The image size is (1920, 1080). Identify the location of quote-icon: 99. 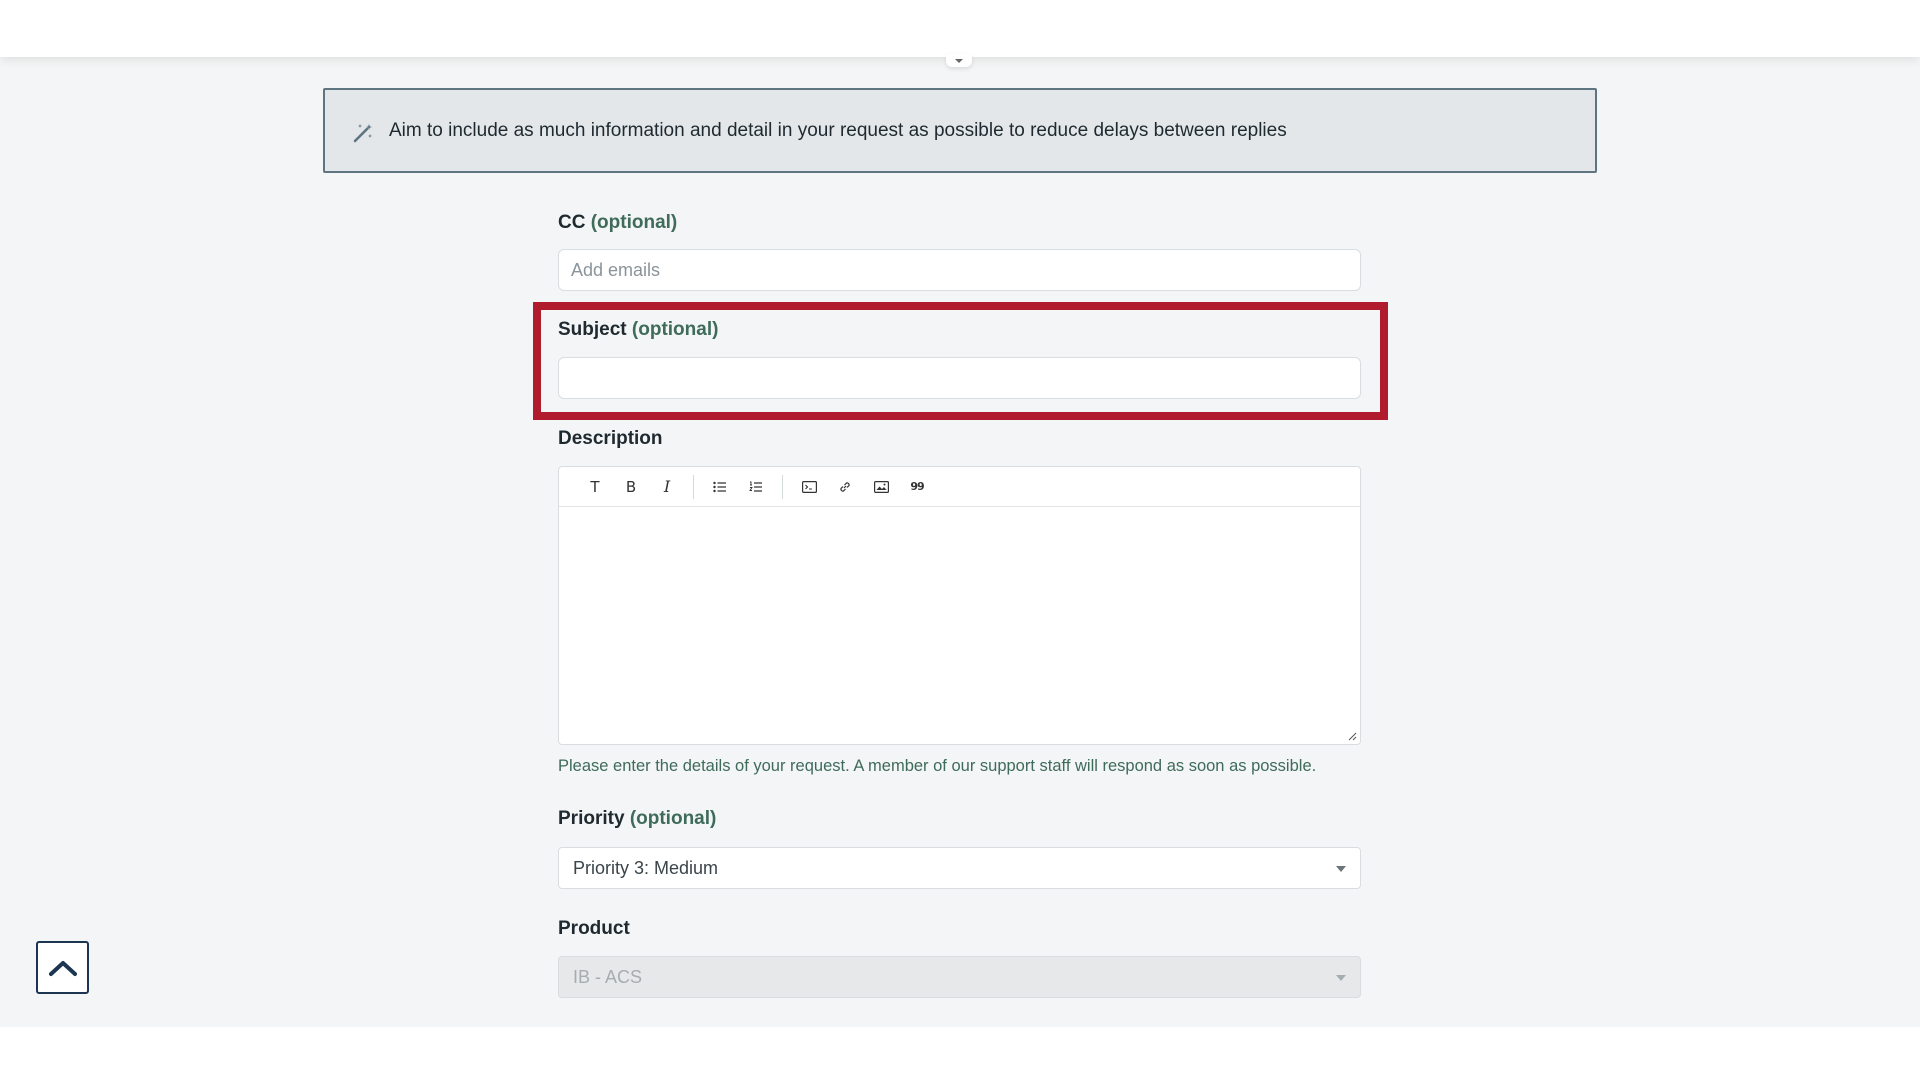
(917, 486).